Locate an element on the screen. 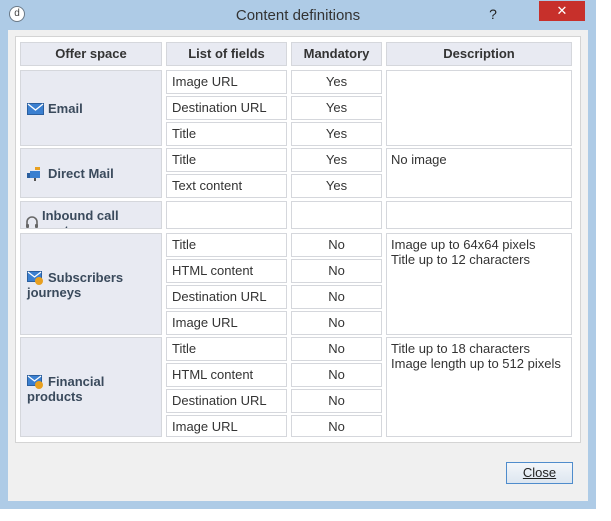 The height and width of the screenshot is (521, 611). description-cell: No image is located at coordinates (479, 173).